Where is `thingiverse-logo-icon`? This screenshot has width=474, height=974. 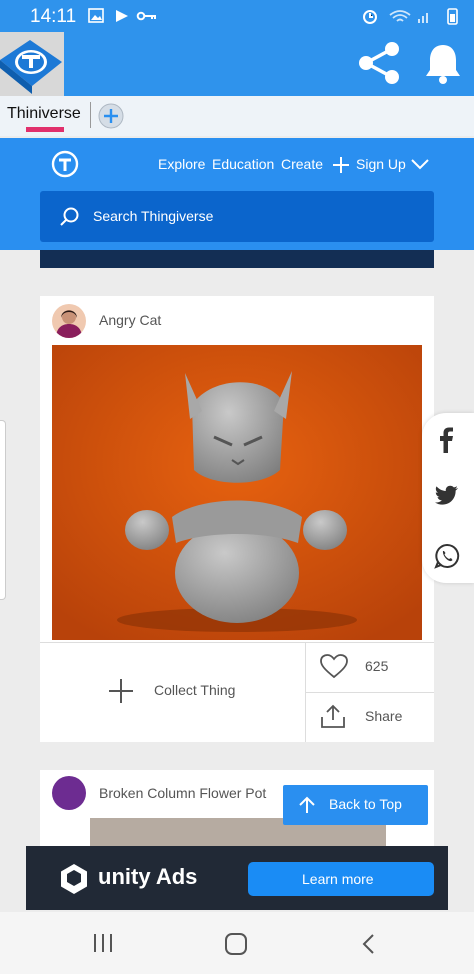 thingiverse-logo-icon is located at coordinates (32, 64).